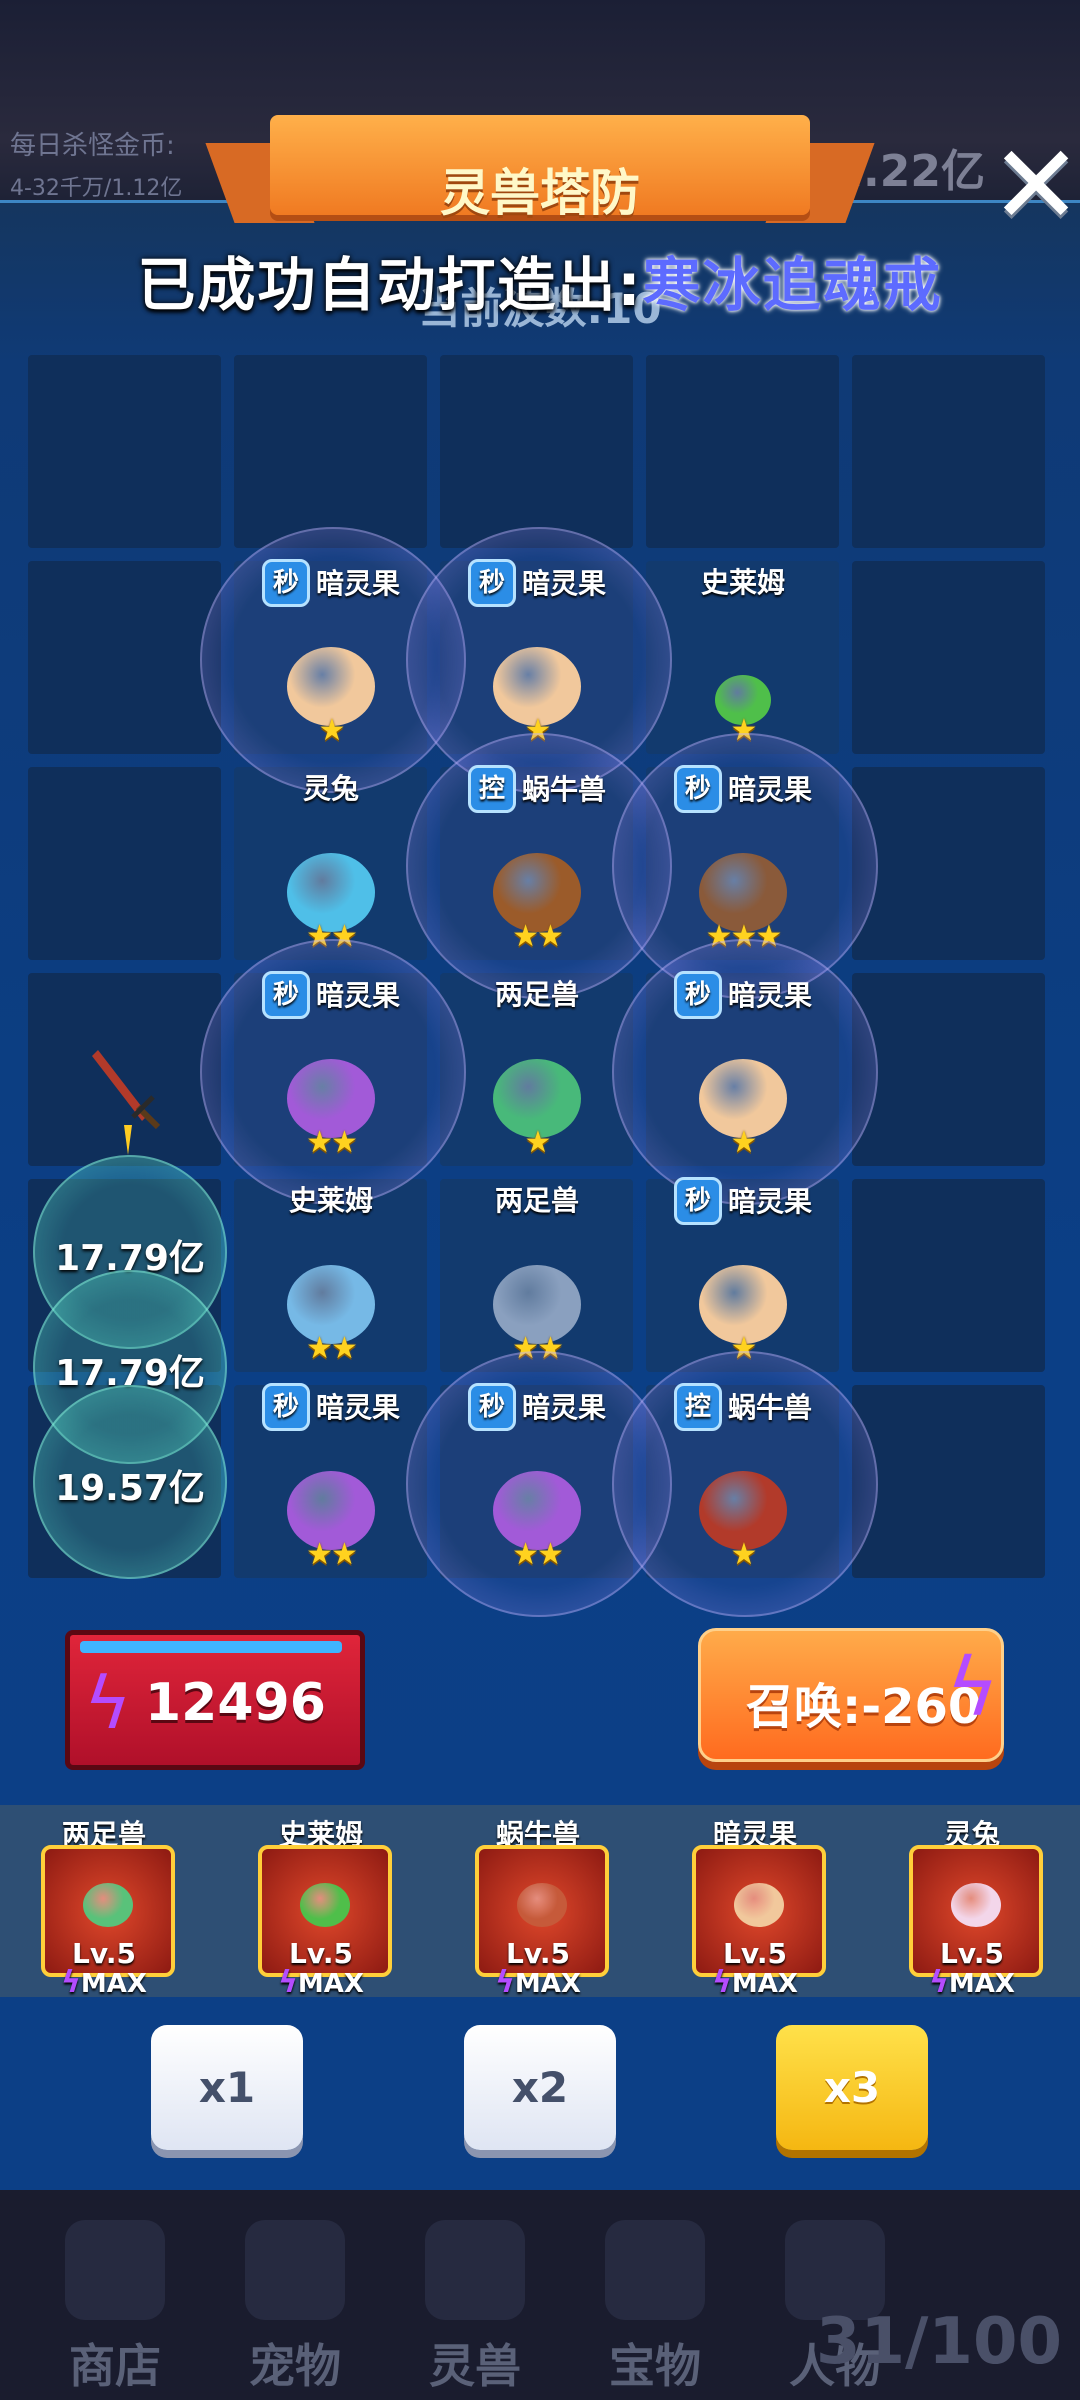 The width and height of the screenshot is (1080, 2400). What do you see at coordinates (215, 1700) in the screenshot?
I see `energy-counter: ϟ 12496` at bounding box center [215, 1700].